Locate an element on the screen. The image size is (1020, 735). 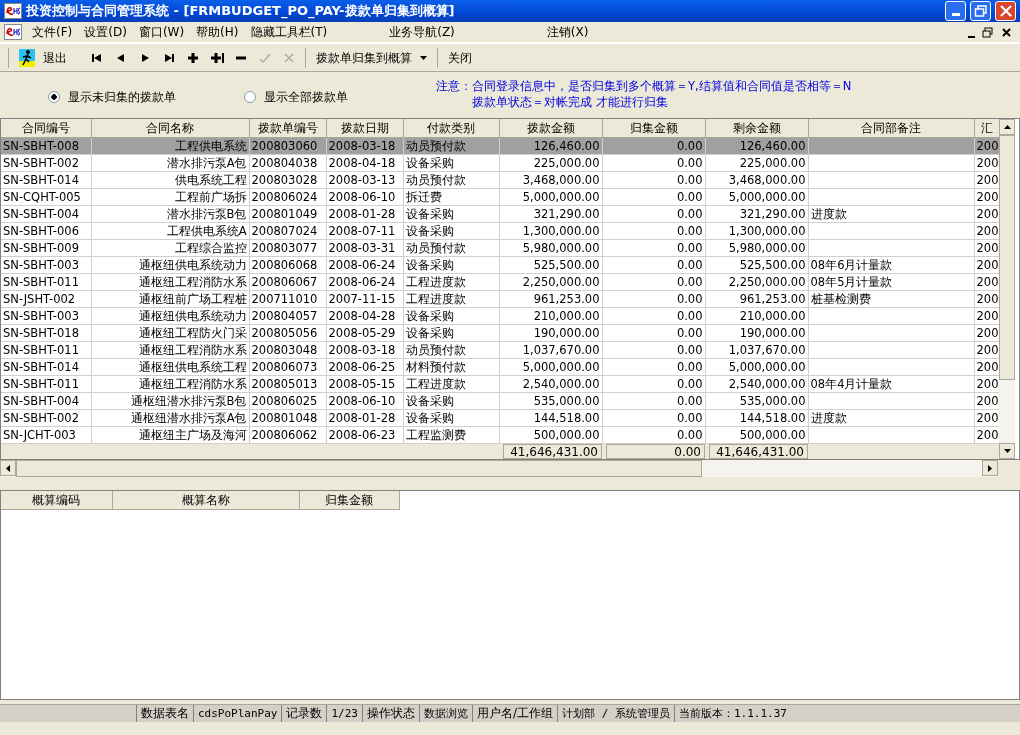
table-cell: 潜水排污泵B包 is located at coordinates (206, 214).